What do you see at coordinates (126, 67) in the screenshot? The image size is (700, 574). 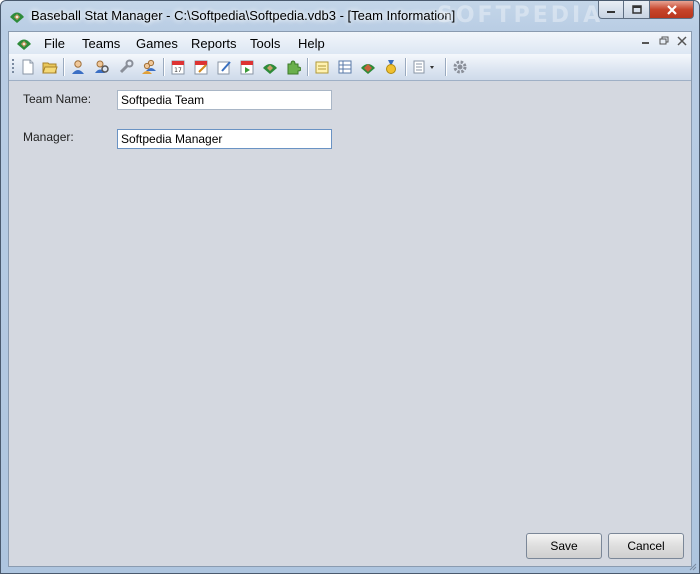 I see `wrench-icon` at bounding box center [126, 67].